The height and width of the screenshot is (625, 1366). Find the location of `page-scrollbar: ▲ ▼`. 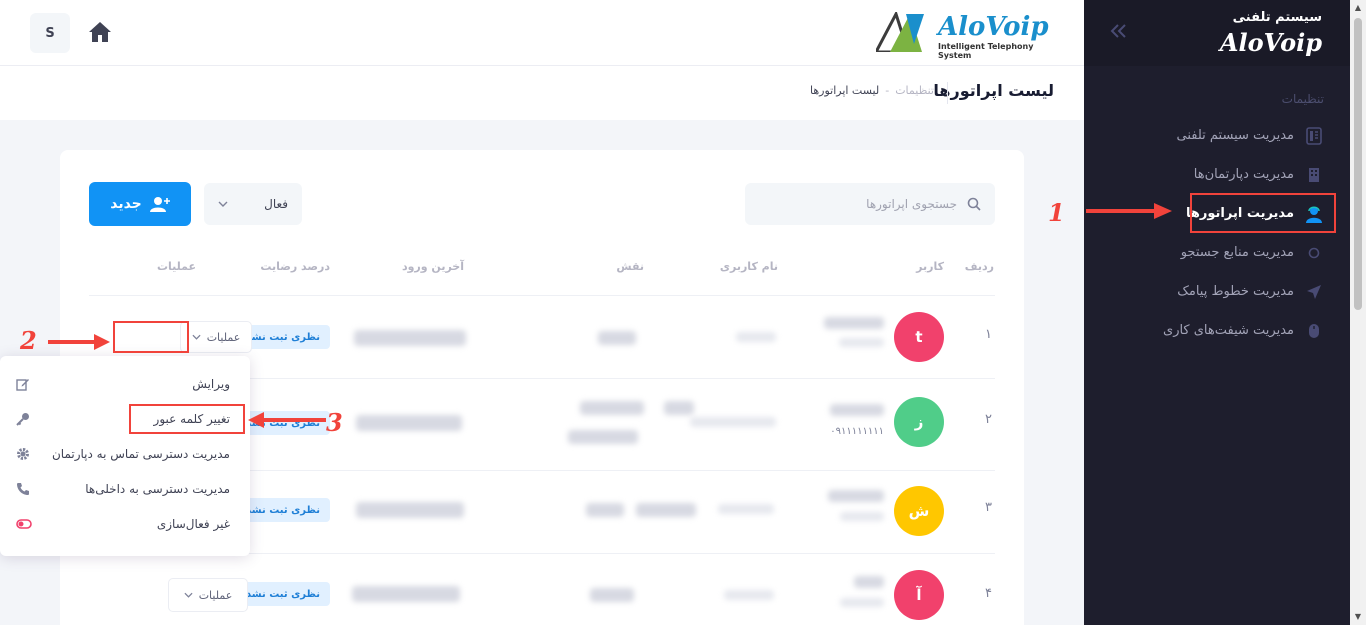

page-scrollbar: ▲ ▼ is located at coordinates (1358, 312).